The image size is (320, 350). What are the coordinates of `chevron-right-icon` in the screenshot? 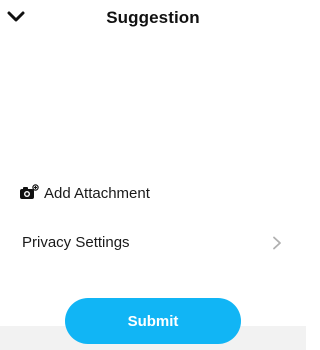 It's located at (277, 243).